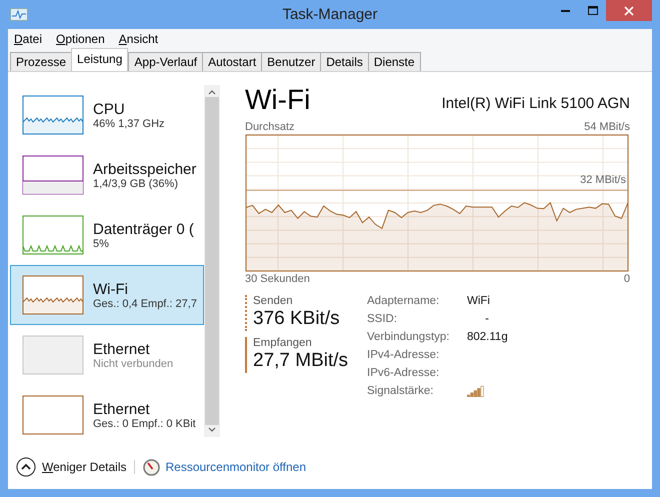 Image resolution: width=660 pixels, height=497 pixels. What do you see at coordinates (129, 124) in the screenshot?
I see `item-subtitle: 46% 1,37 GHz` at bounding box center [129, 124].